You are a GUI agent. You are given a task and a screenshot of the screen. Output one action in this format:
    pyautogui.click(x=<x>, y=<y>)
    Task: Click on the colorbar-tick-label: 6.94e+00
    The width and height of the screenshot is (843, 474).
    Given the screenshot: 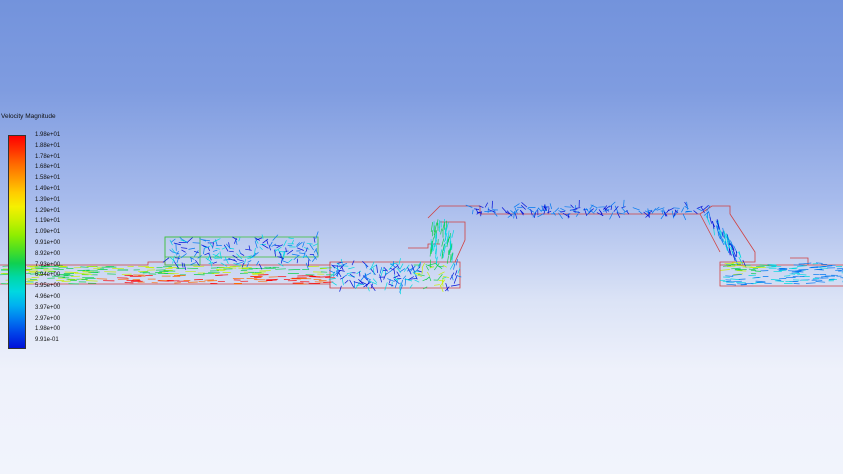 What is the action you would take?
    pyautogui.click(x=48, y=275)
    